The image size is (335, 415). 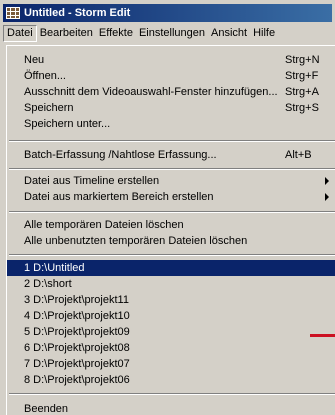 What do you see at coordinates (77, 348) in the screenshot?
I see `menu-item-label: 6 D:\Projekt\projekt08` at bounding box center [77, 348].